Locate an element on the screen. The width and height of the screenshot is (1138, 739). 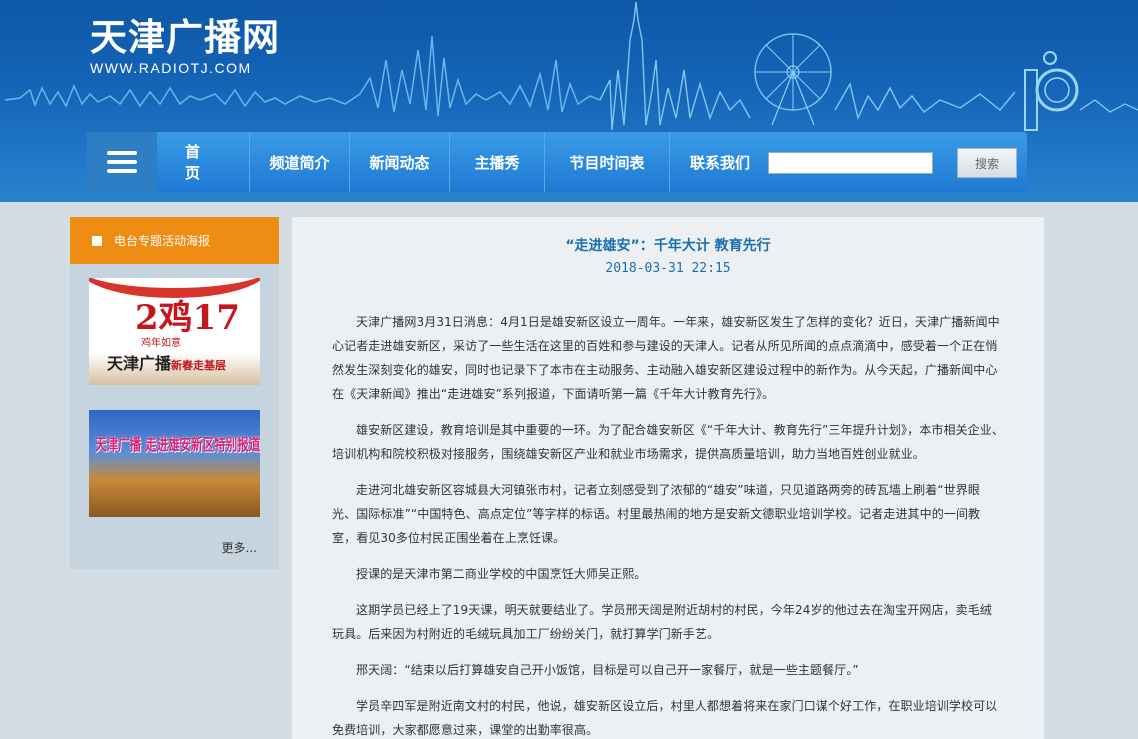
article-date: 2018-03-31 22:15 is located at coordinates (668, 268).